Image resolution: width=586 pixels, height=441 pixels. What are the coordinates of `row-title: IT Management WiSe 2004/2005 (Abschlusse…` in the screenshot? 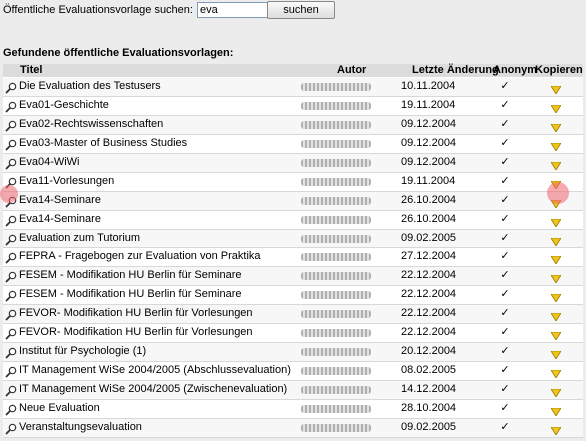 It's located at (169, 370).